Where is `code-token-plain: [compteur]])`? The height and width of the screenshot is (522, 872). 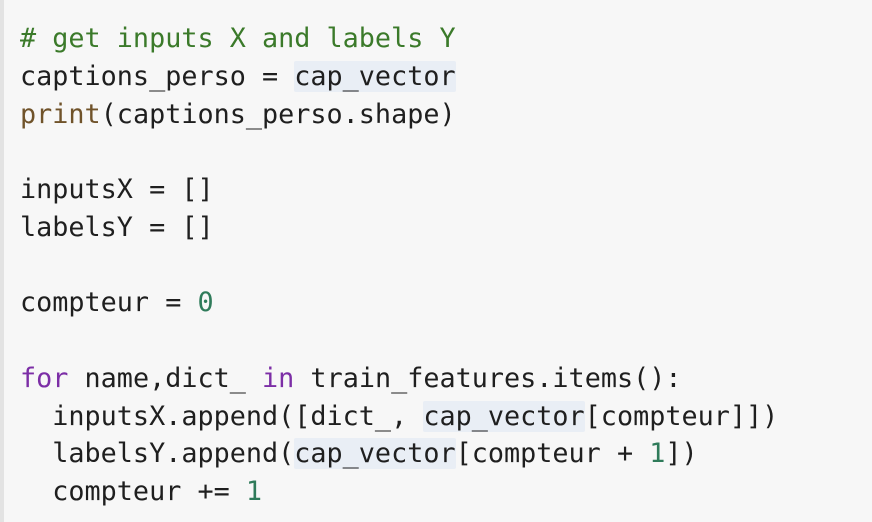
code-token-plain: [compteur]]) is located at coordinates (681, 416).